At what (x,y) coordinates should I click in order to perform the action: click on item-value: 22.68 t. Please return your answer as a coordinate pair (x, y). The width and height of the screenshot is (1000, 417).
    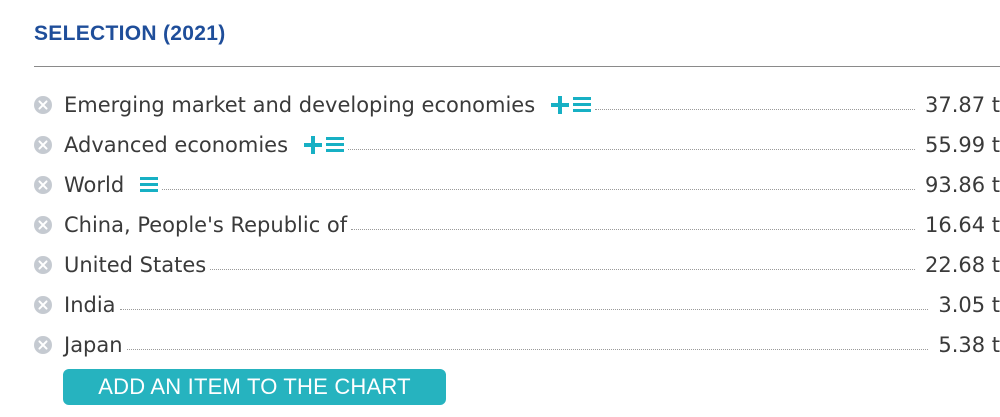
    Looking at the image, I should click on (962, 265).